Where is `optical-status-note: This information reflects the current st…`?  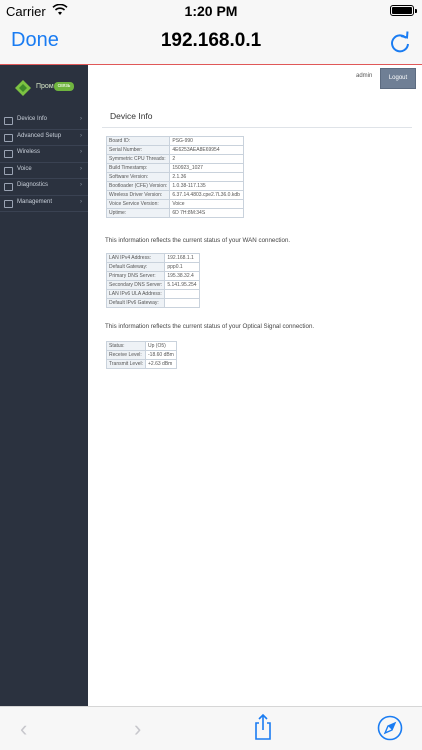 optical-status-note: This information reflects the current st… is located at coordinates (210, 326).